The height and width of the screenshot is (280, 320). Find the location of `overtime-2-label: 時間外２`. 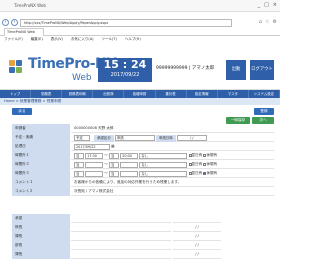

overtime-2-label: 時間外２ is located at coordinates (41, 164).